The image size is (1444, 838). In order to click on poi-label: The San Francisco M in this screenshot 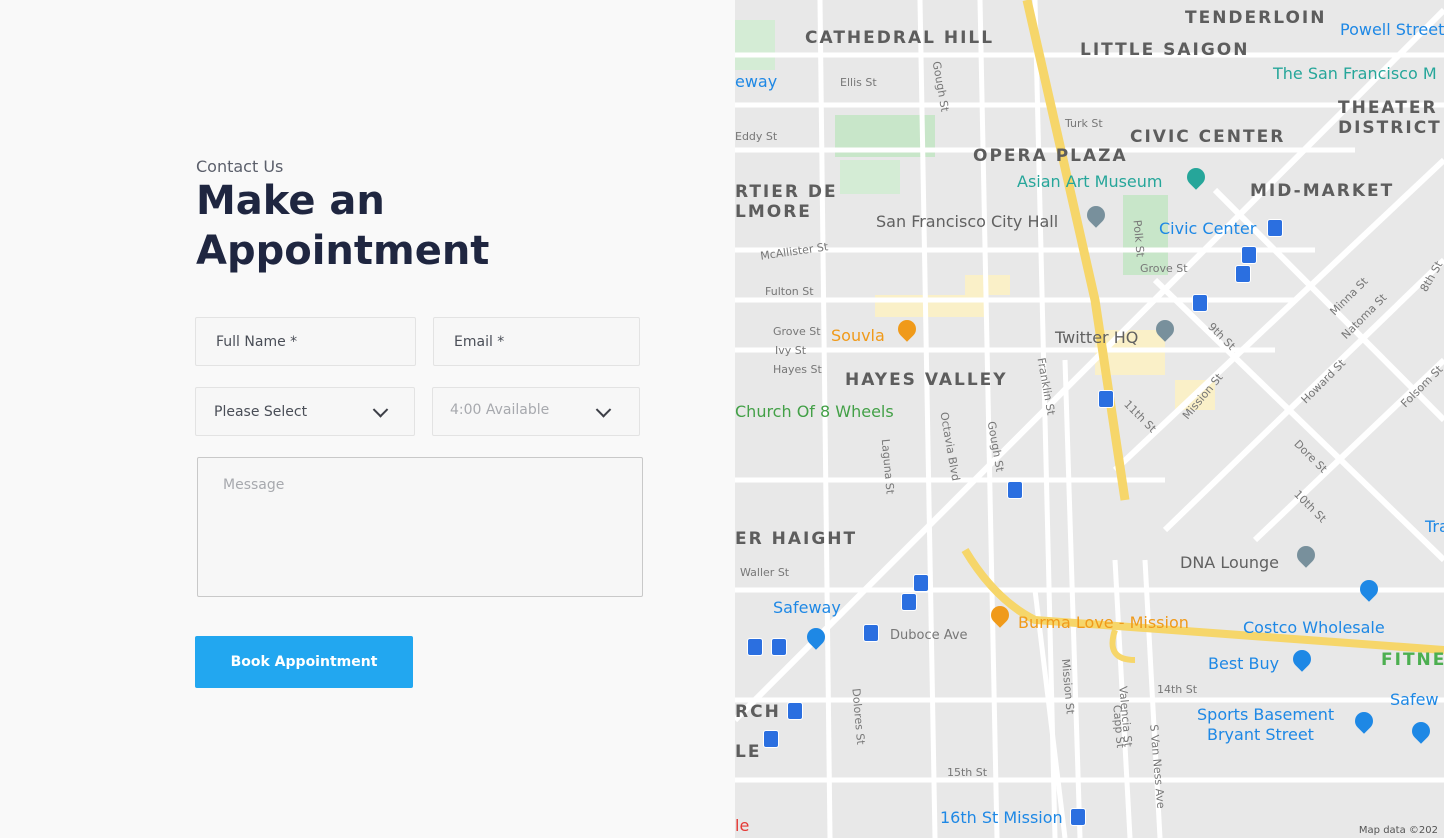, I will do `click(1355, 73)`.